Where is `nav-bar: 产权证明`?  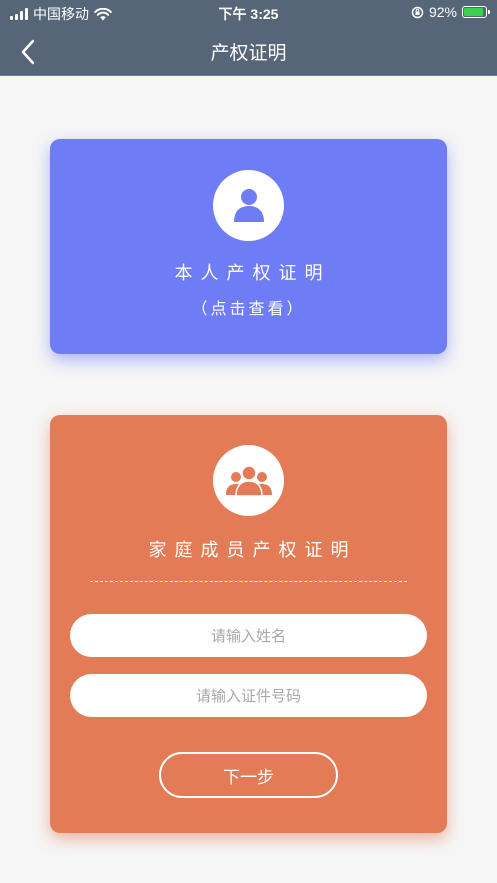
nav-bar: 产权证明 is located at coordinates (248, 51).